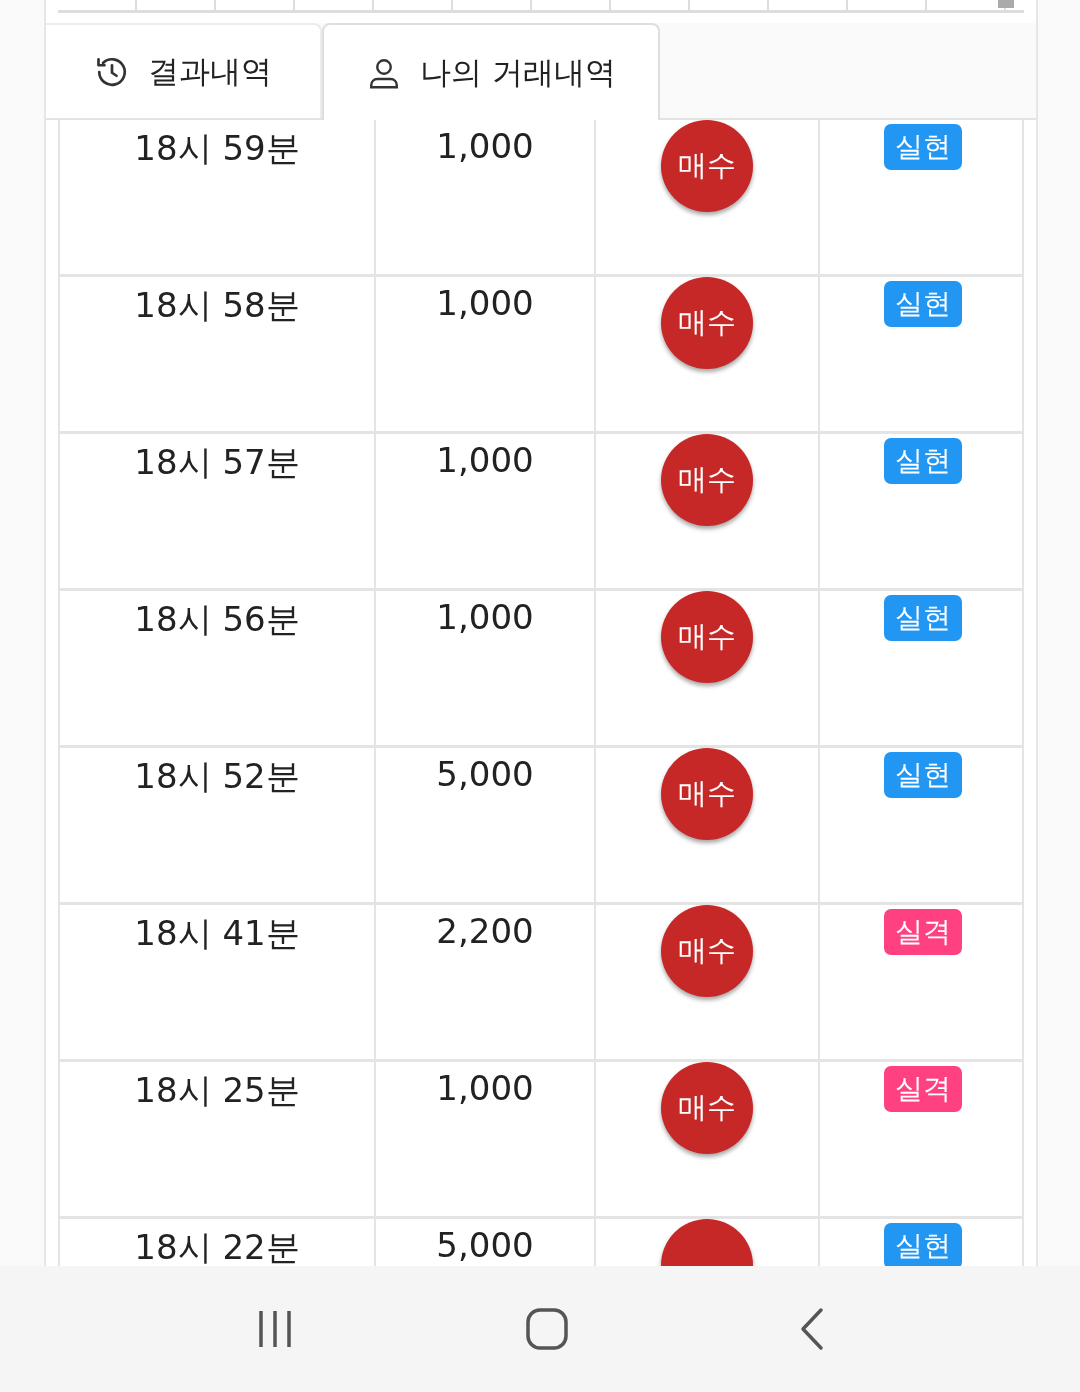 The image size is (1080, 1392). I want to click on home-icon, so click(547, 1329).